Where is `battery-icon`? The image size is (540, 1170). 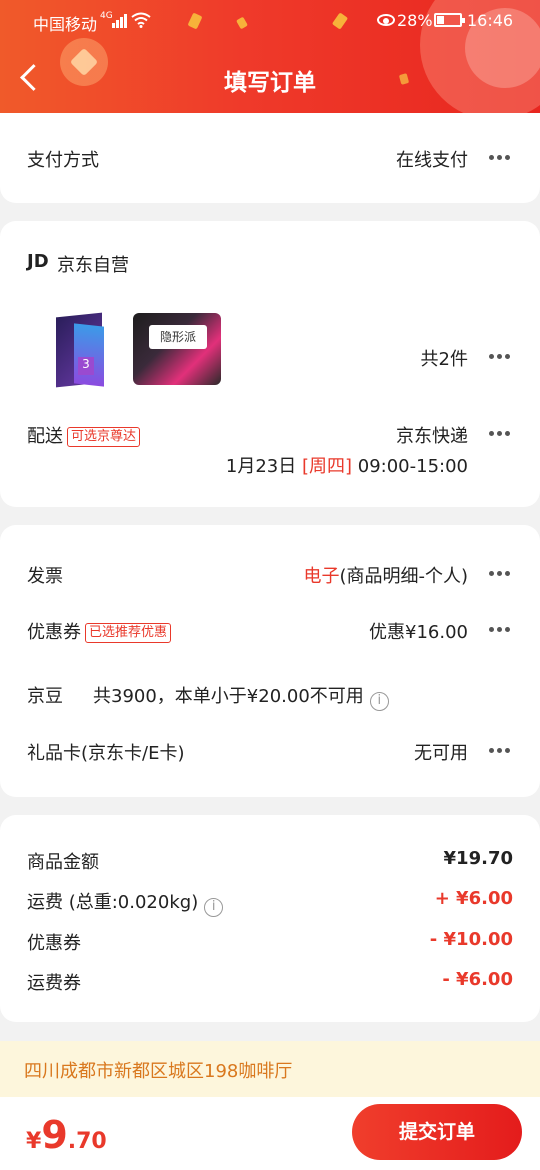 battery-icon is located at coordinates (449, 20).